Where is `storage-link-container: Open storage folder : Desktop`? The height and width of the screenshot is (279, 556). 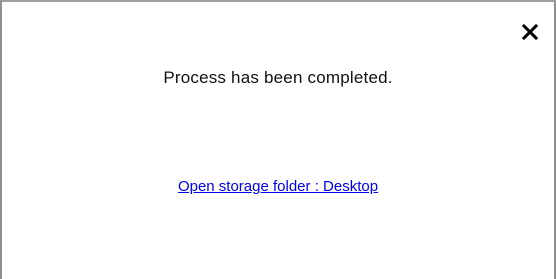 storage-link-container: Open storage folder : Desktop is located at coordinates (278, 186).